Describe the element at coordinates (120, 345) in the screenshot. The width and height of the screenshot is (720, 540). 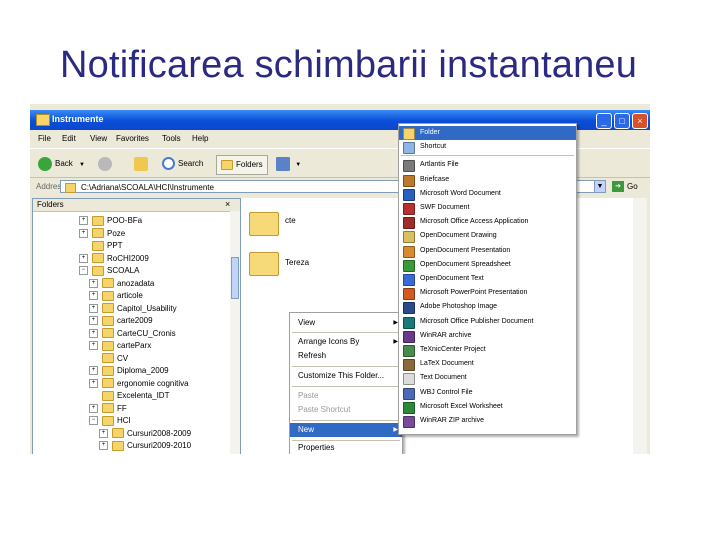
I see `tree-item: + carteParx` at that location.